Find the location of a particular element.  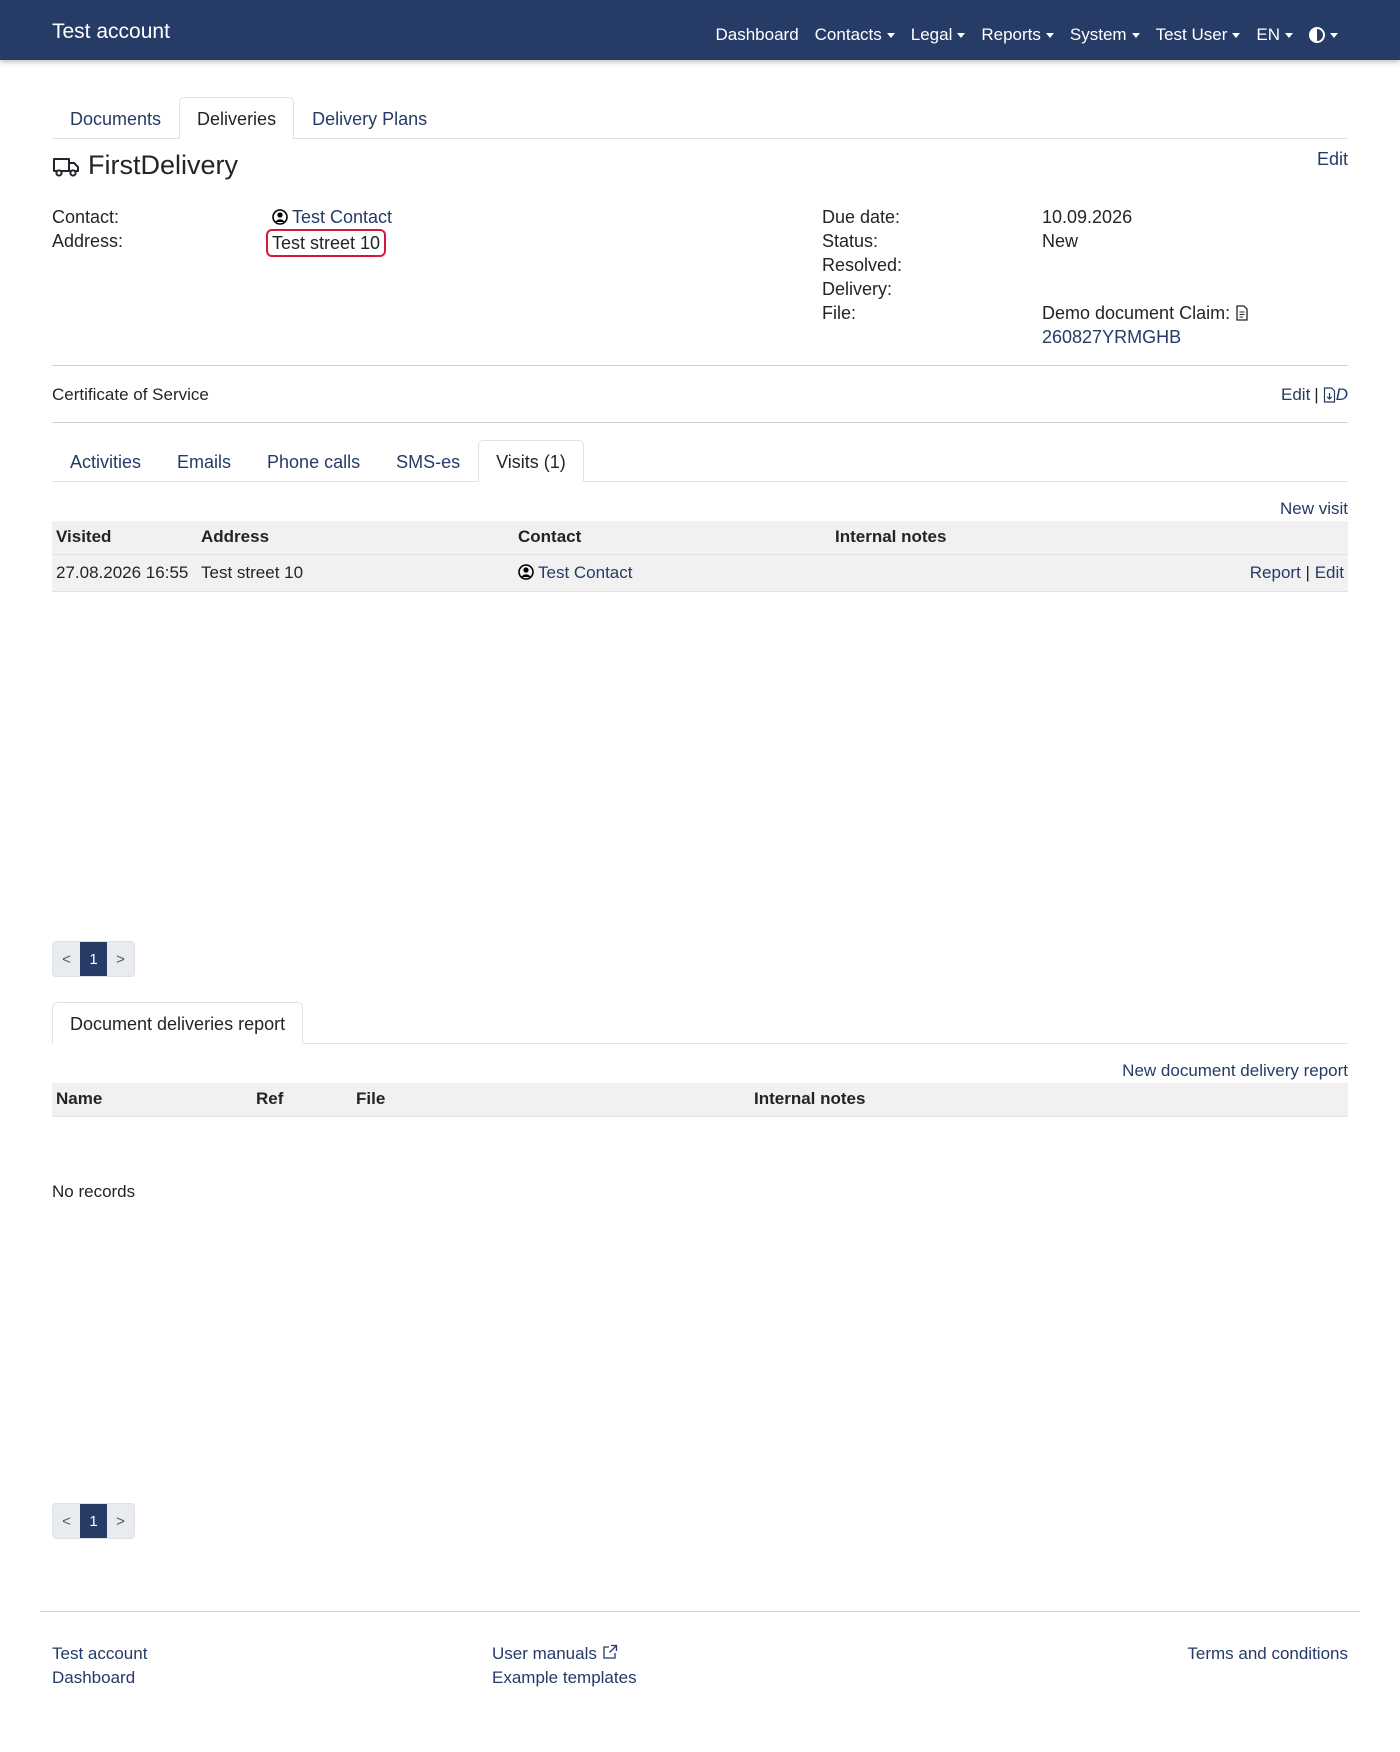

column-header-contact: Contact is located at coordinates (672, 538).